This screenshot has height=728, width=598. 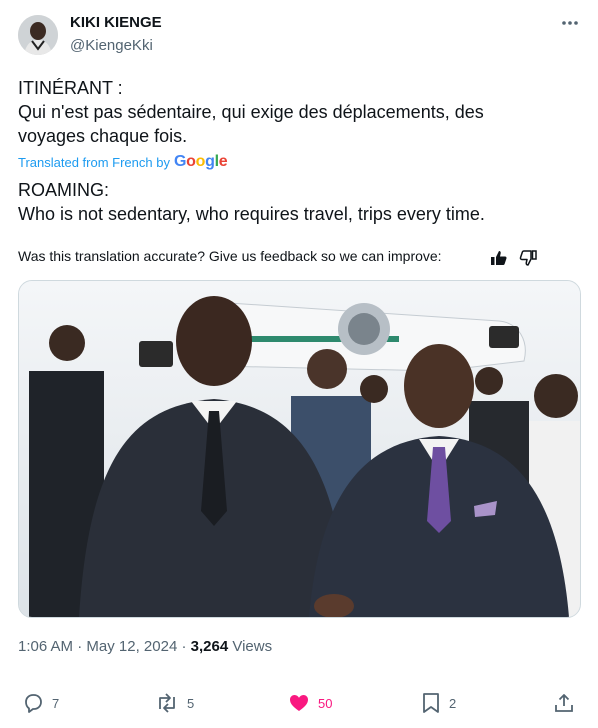 What do you see at coordinates (64, 190) in the screenshot?
I see `post-translation-line: ROAMING:` at bounding box center [64, 190].